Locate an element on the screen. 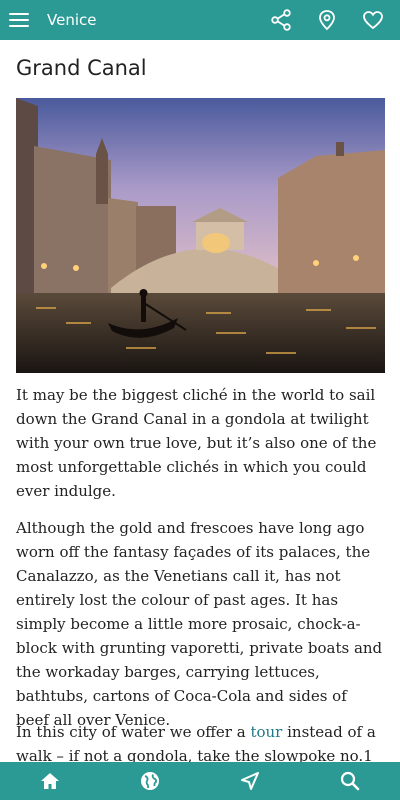 This screenshot has width=400, height=800. navigation-icon is located at coordinates (250, 781).